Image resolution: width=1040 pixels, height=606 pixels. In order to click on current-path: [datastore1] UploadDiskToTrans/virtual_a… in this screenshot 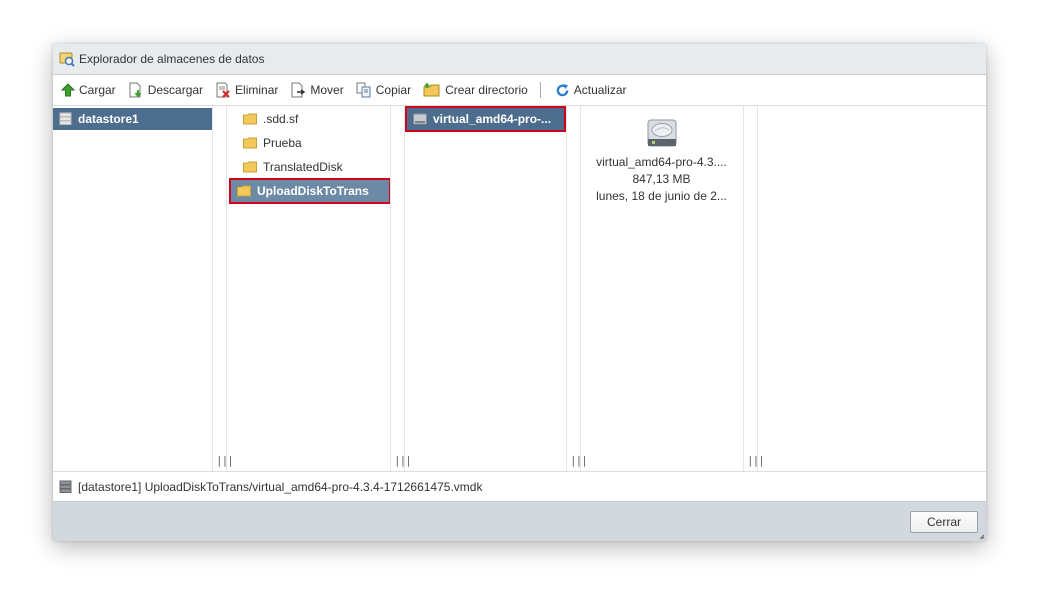, I will do `click(280, 486)`.